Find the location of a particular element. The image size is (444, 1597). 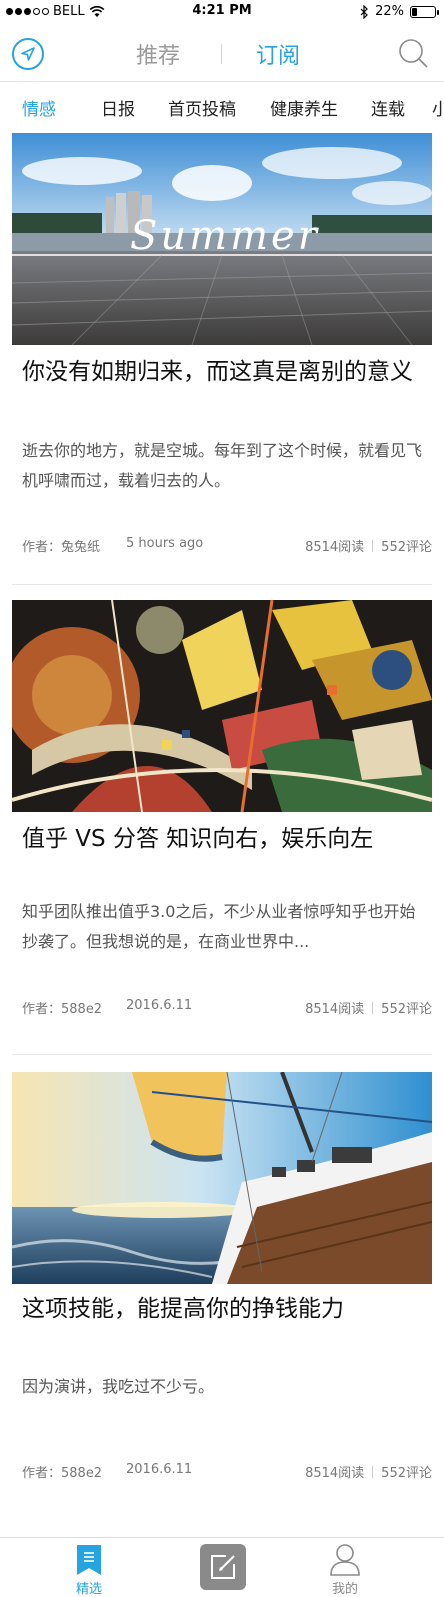

article-image-abstract is located at coordinates (222, 706).